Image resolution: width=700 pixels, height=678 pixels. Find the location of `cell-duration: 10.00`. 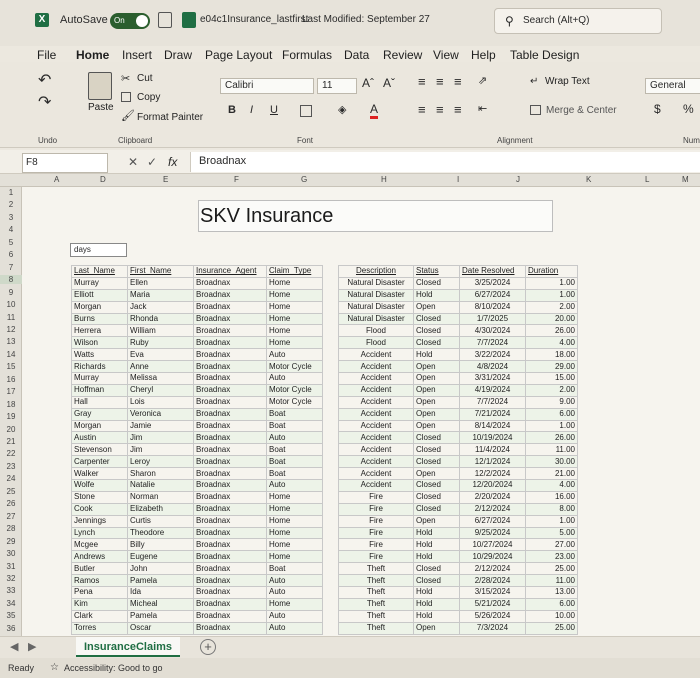

cell-duration: 10.00 is located at coordinates (551, 616).